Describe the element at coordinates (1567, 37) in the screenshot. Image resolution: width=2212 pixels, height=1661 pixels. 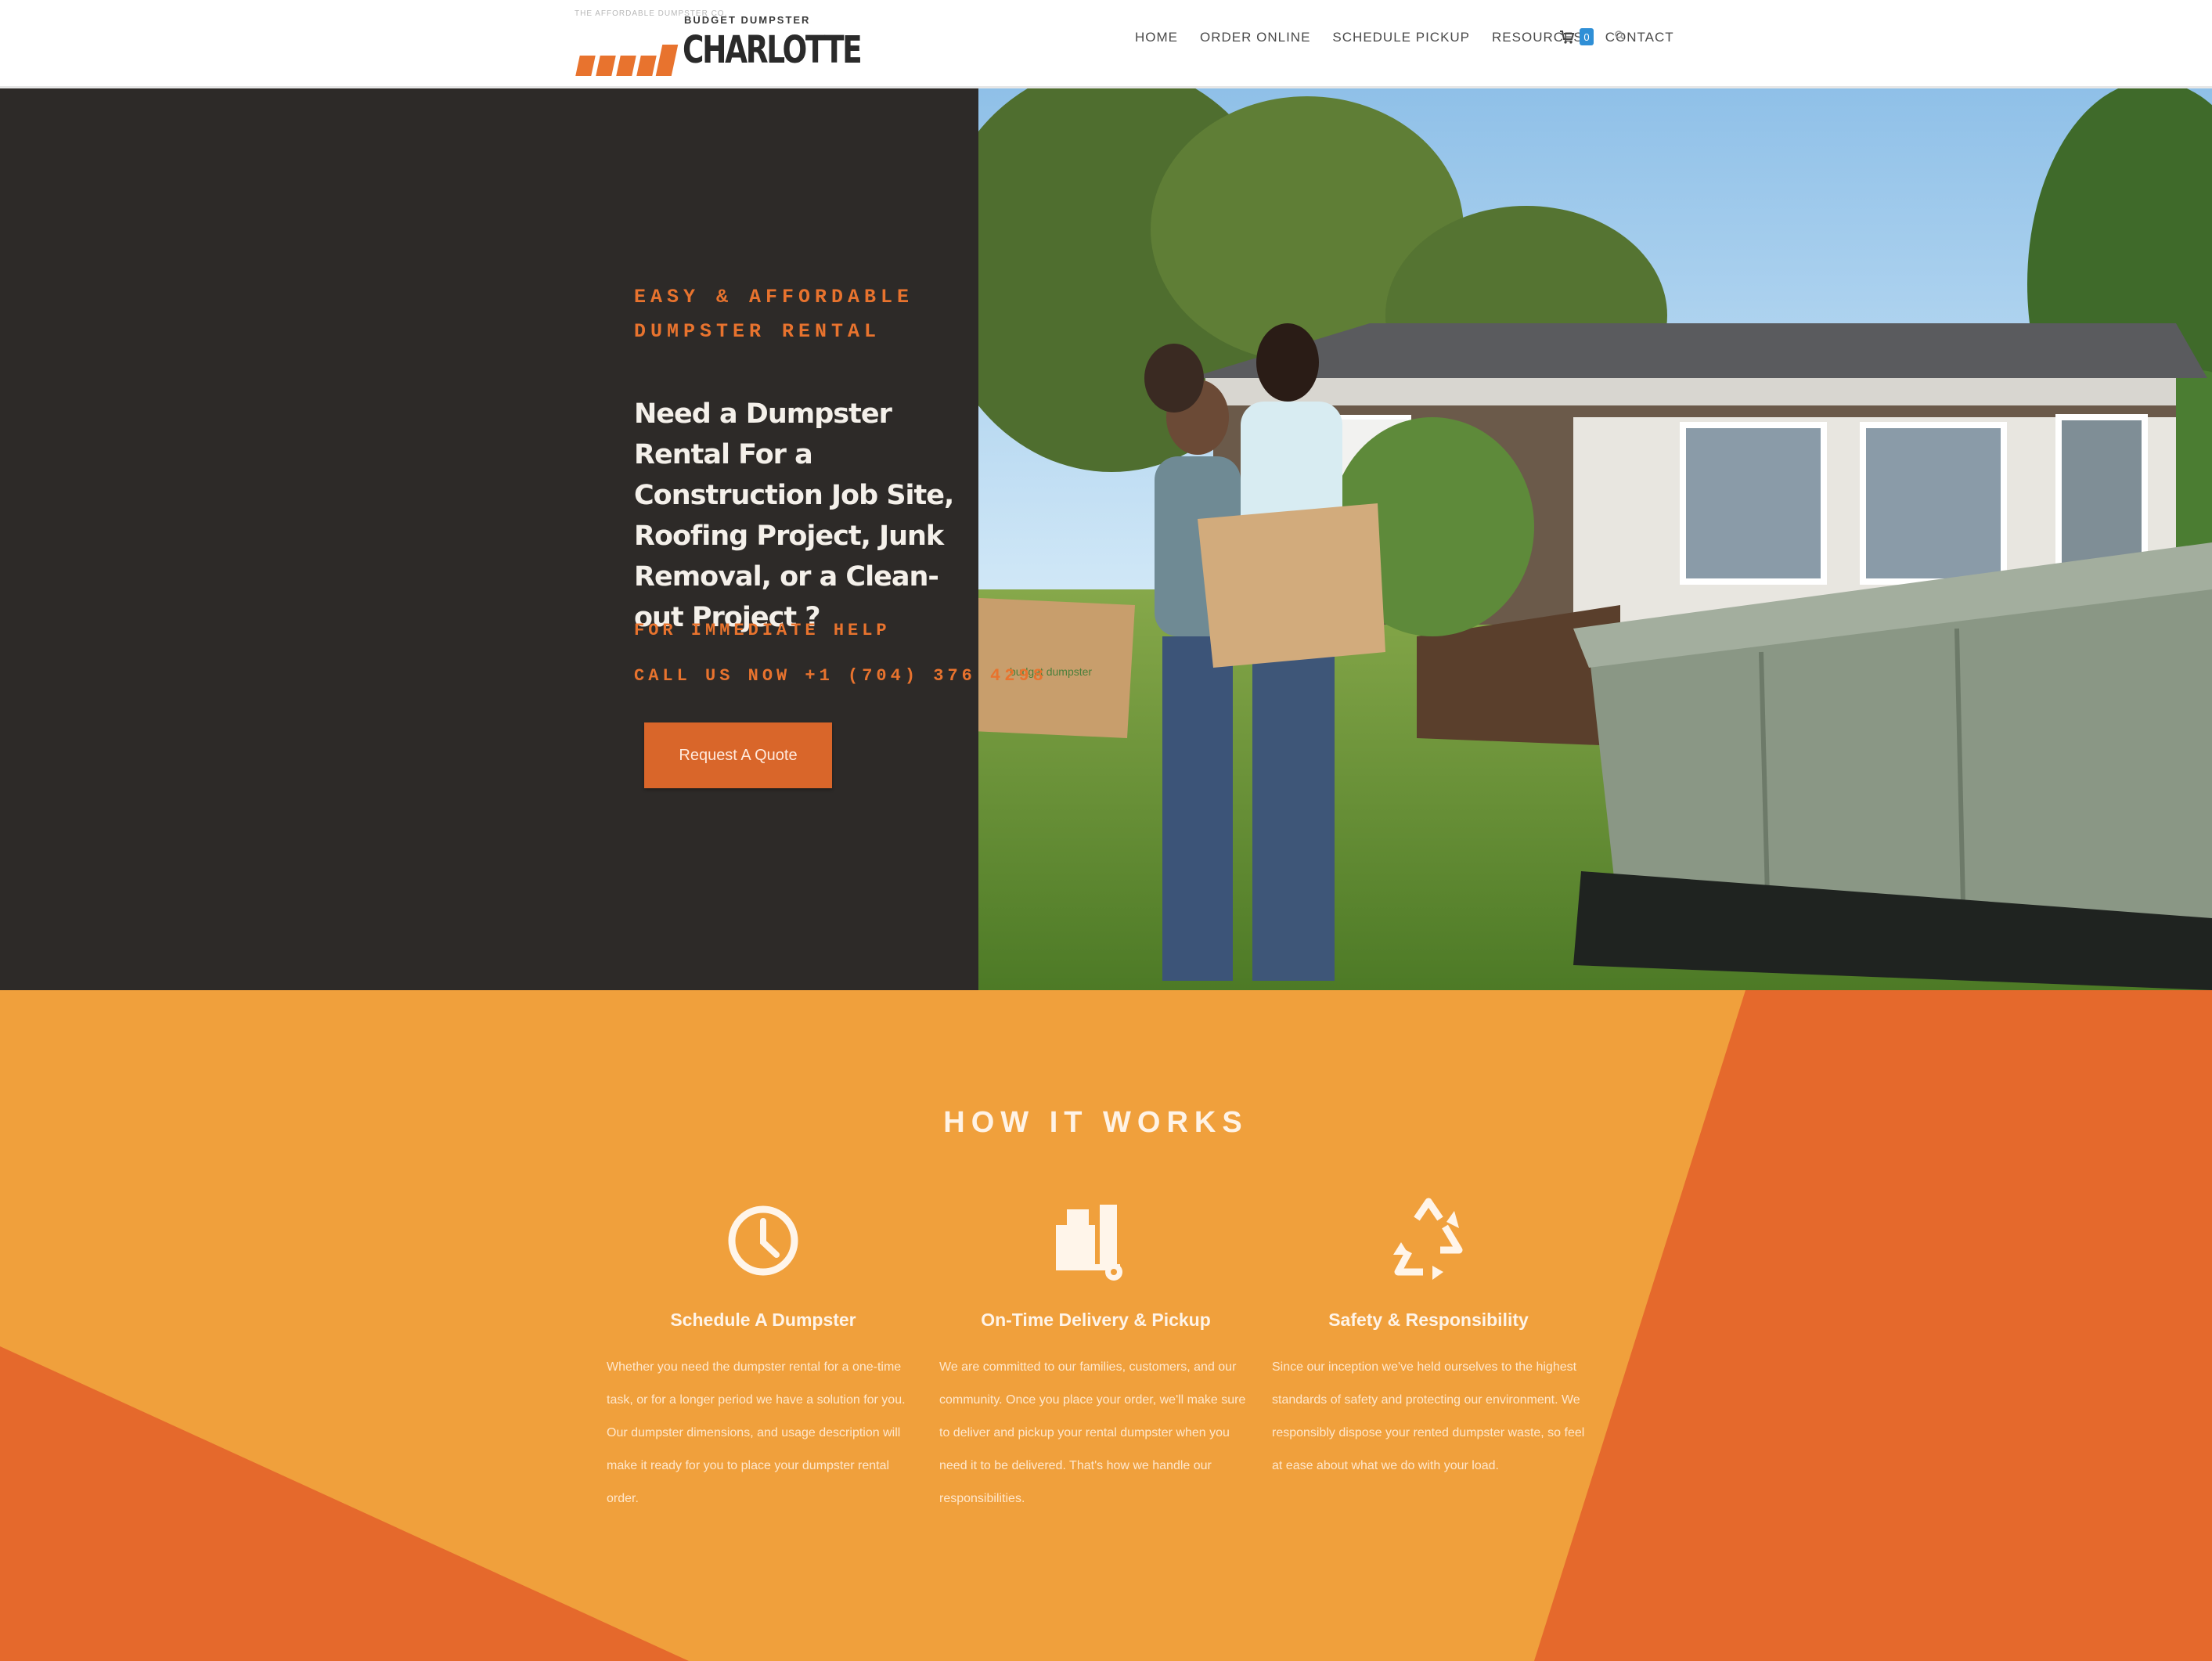
I see `cart-icon` at that location.